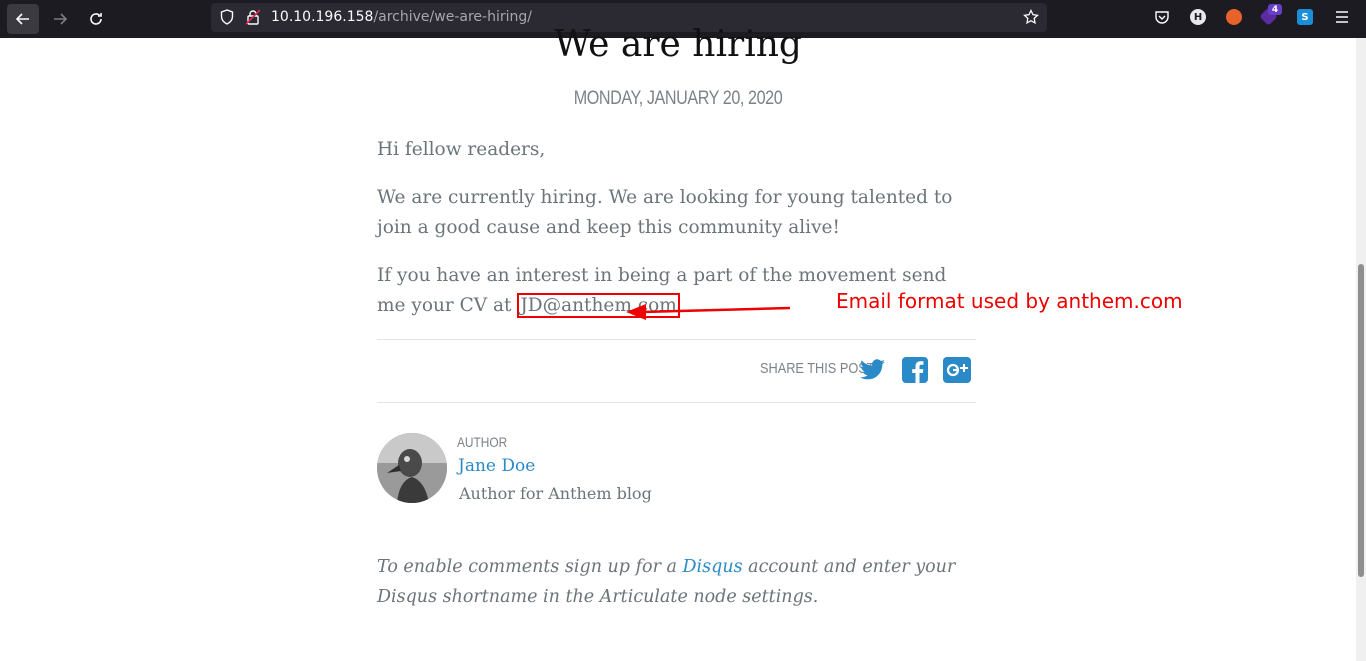 The height and width of the screenshot is (661, 1366). I want to click on disqus-link: Disqus, so click(713, 567).